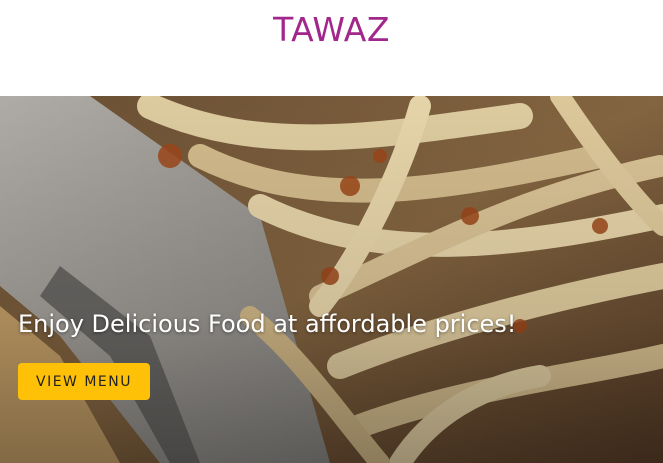  What do you see at coordinates (84, 381) in the screenshot?
I see `view-menu-button: VIEW MENU` at bounding box center [84, 381].